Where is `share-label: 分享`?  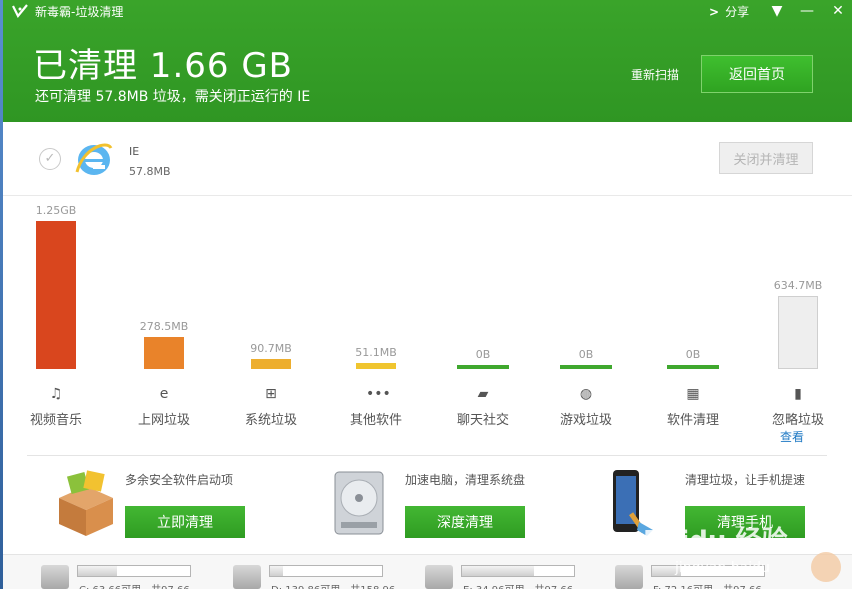
share-label: 分享 is located at coordinates (737, 12).